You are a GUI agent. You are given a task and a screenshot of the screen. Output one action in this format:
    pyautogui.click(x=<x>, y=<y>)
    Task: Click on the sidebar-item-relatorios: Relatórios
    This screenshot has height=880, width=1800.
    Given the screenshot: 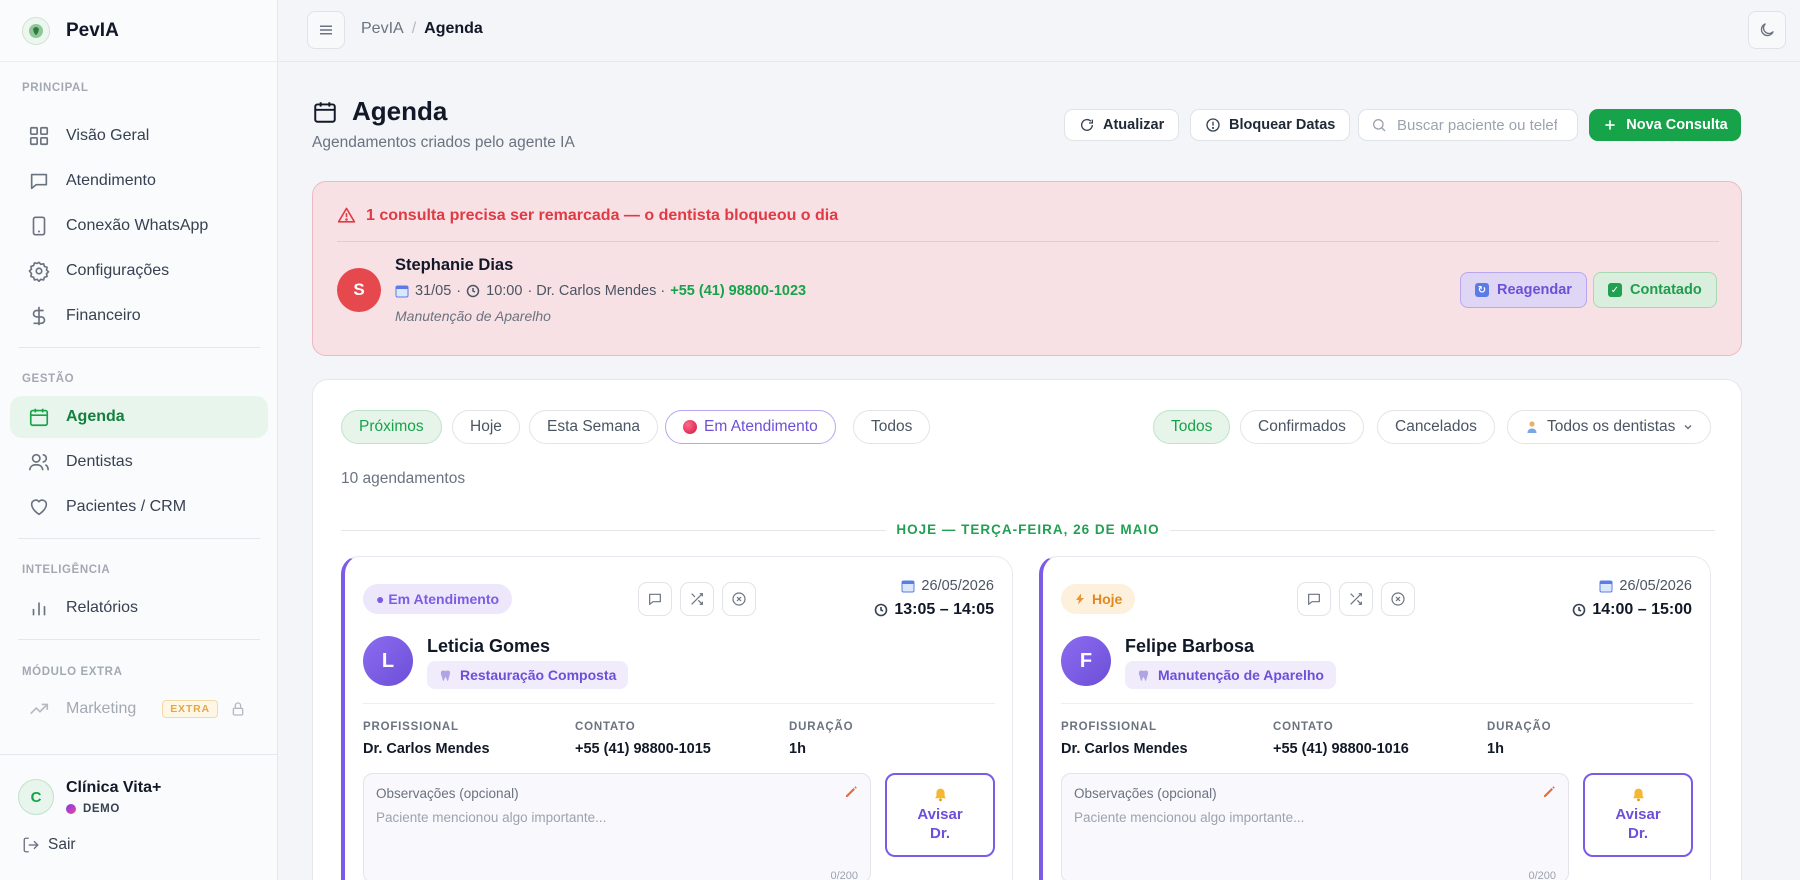 What is the action you would take?
    pyautogui.click(x=139, y=608)
    